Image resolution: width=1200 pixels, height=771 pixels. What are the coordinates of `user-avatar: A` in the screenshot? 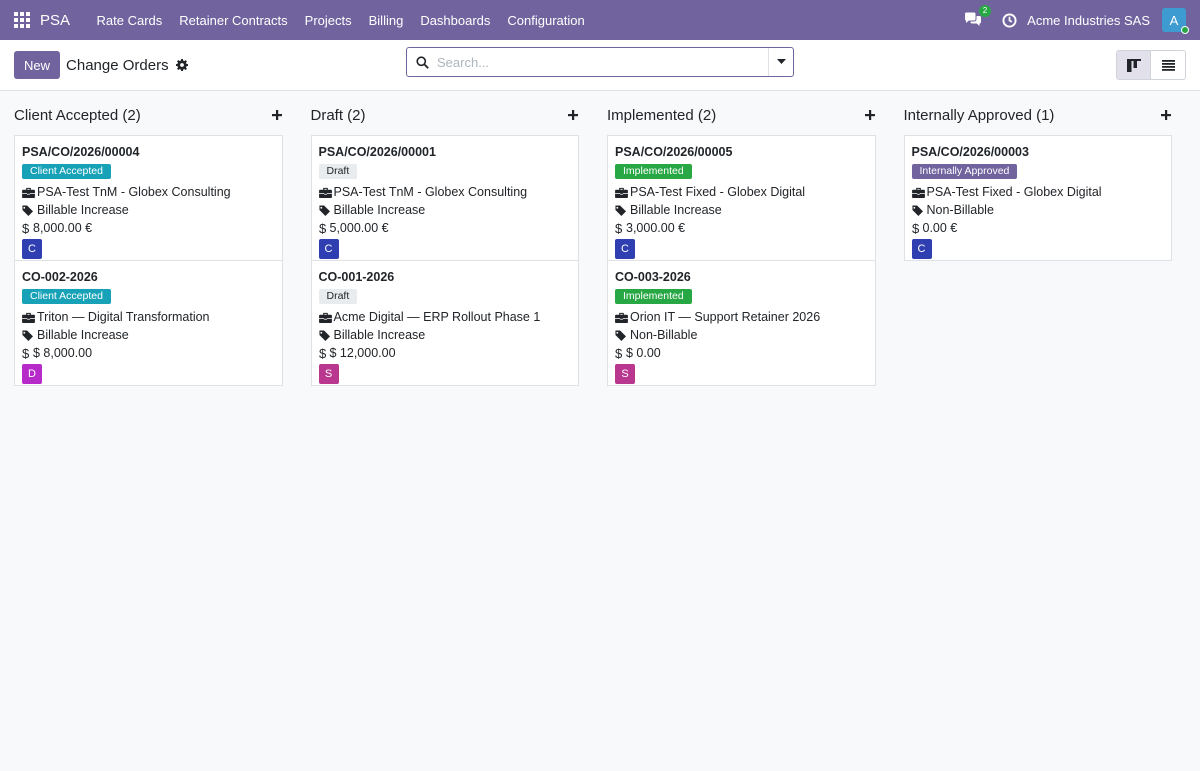 It's located at (1175, 21).